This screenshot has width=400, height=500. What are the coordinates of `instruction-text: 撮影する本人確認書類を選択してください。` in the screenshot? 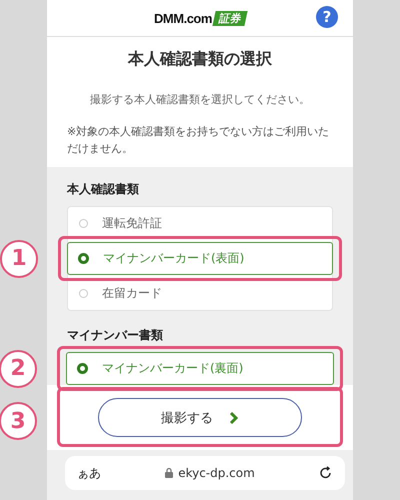 It's located at (200, 99).